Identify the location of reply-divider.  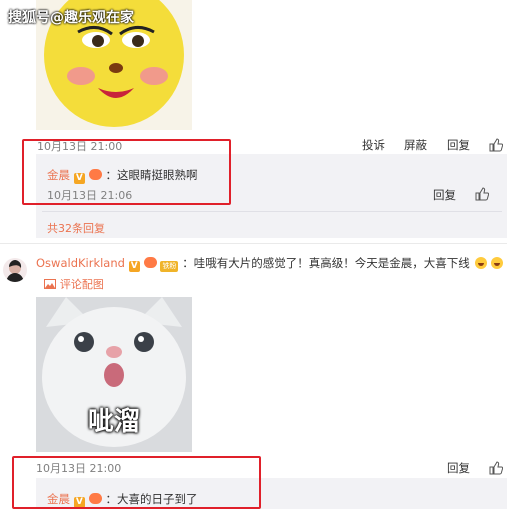
(272, 211).